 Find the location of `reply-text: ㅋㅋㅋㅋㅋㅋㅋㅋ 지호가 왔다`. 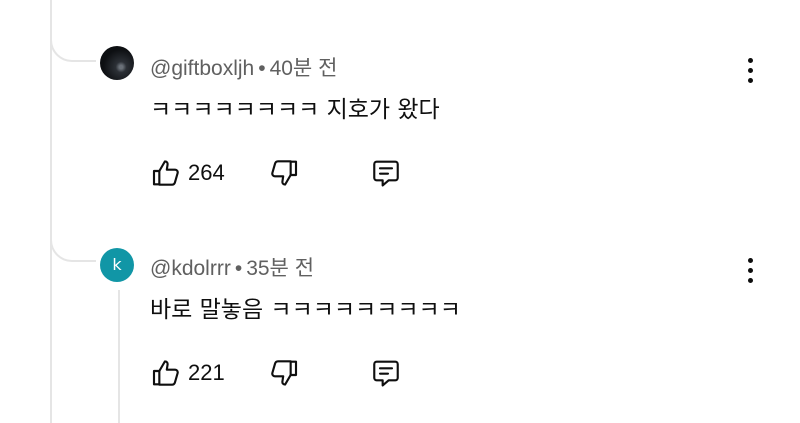

reply-text: ㅋㅋㅋㅋㅋㅋㅋㅋ 지호가 왔다 is located at coordinates (295, 110).